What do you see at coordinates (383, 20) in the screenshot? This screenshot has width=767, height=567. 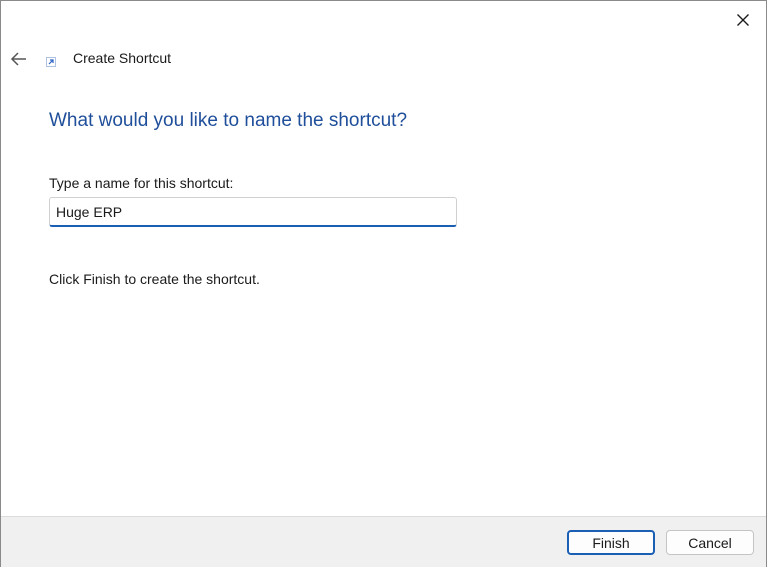 I see `title-bar` at bounding box center [383, 20].